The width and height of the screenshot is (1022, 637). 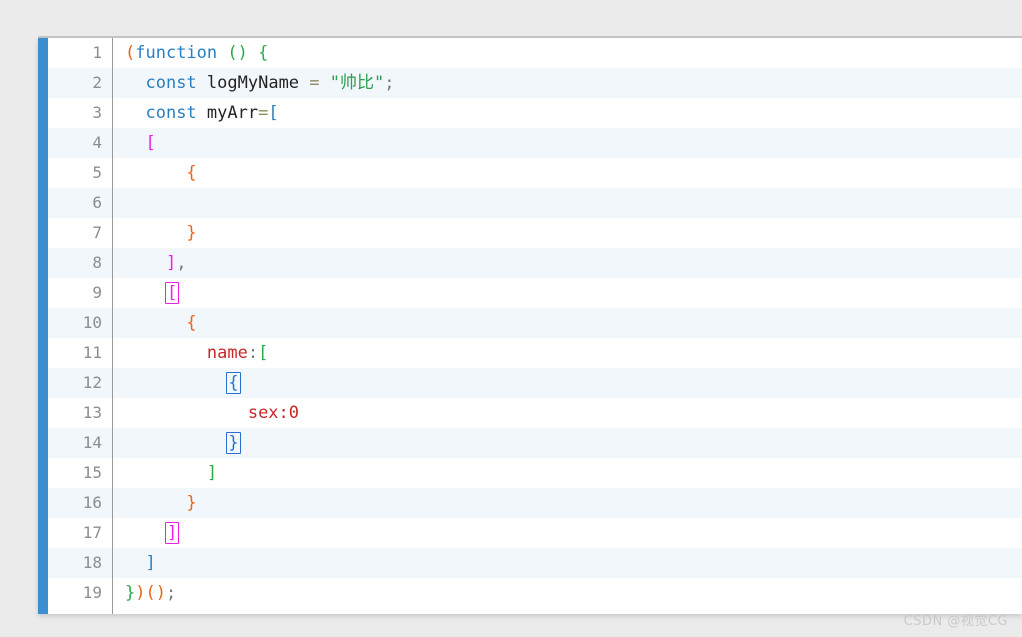 I want to click on code-token: myArr, so click(x=232, y=113).